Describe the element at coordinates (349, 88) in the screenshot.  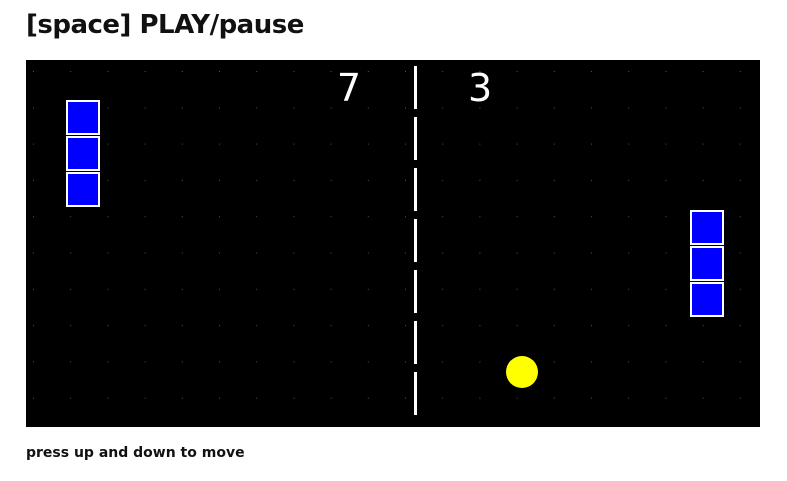
I see `score-left: 7` at that location.